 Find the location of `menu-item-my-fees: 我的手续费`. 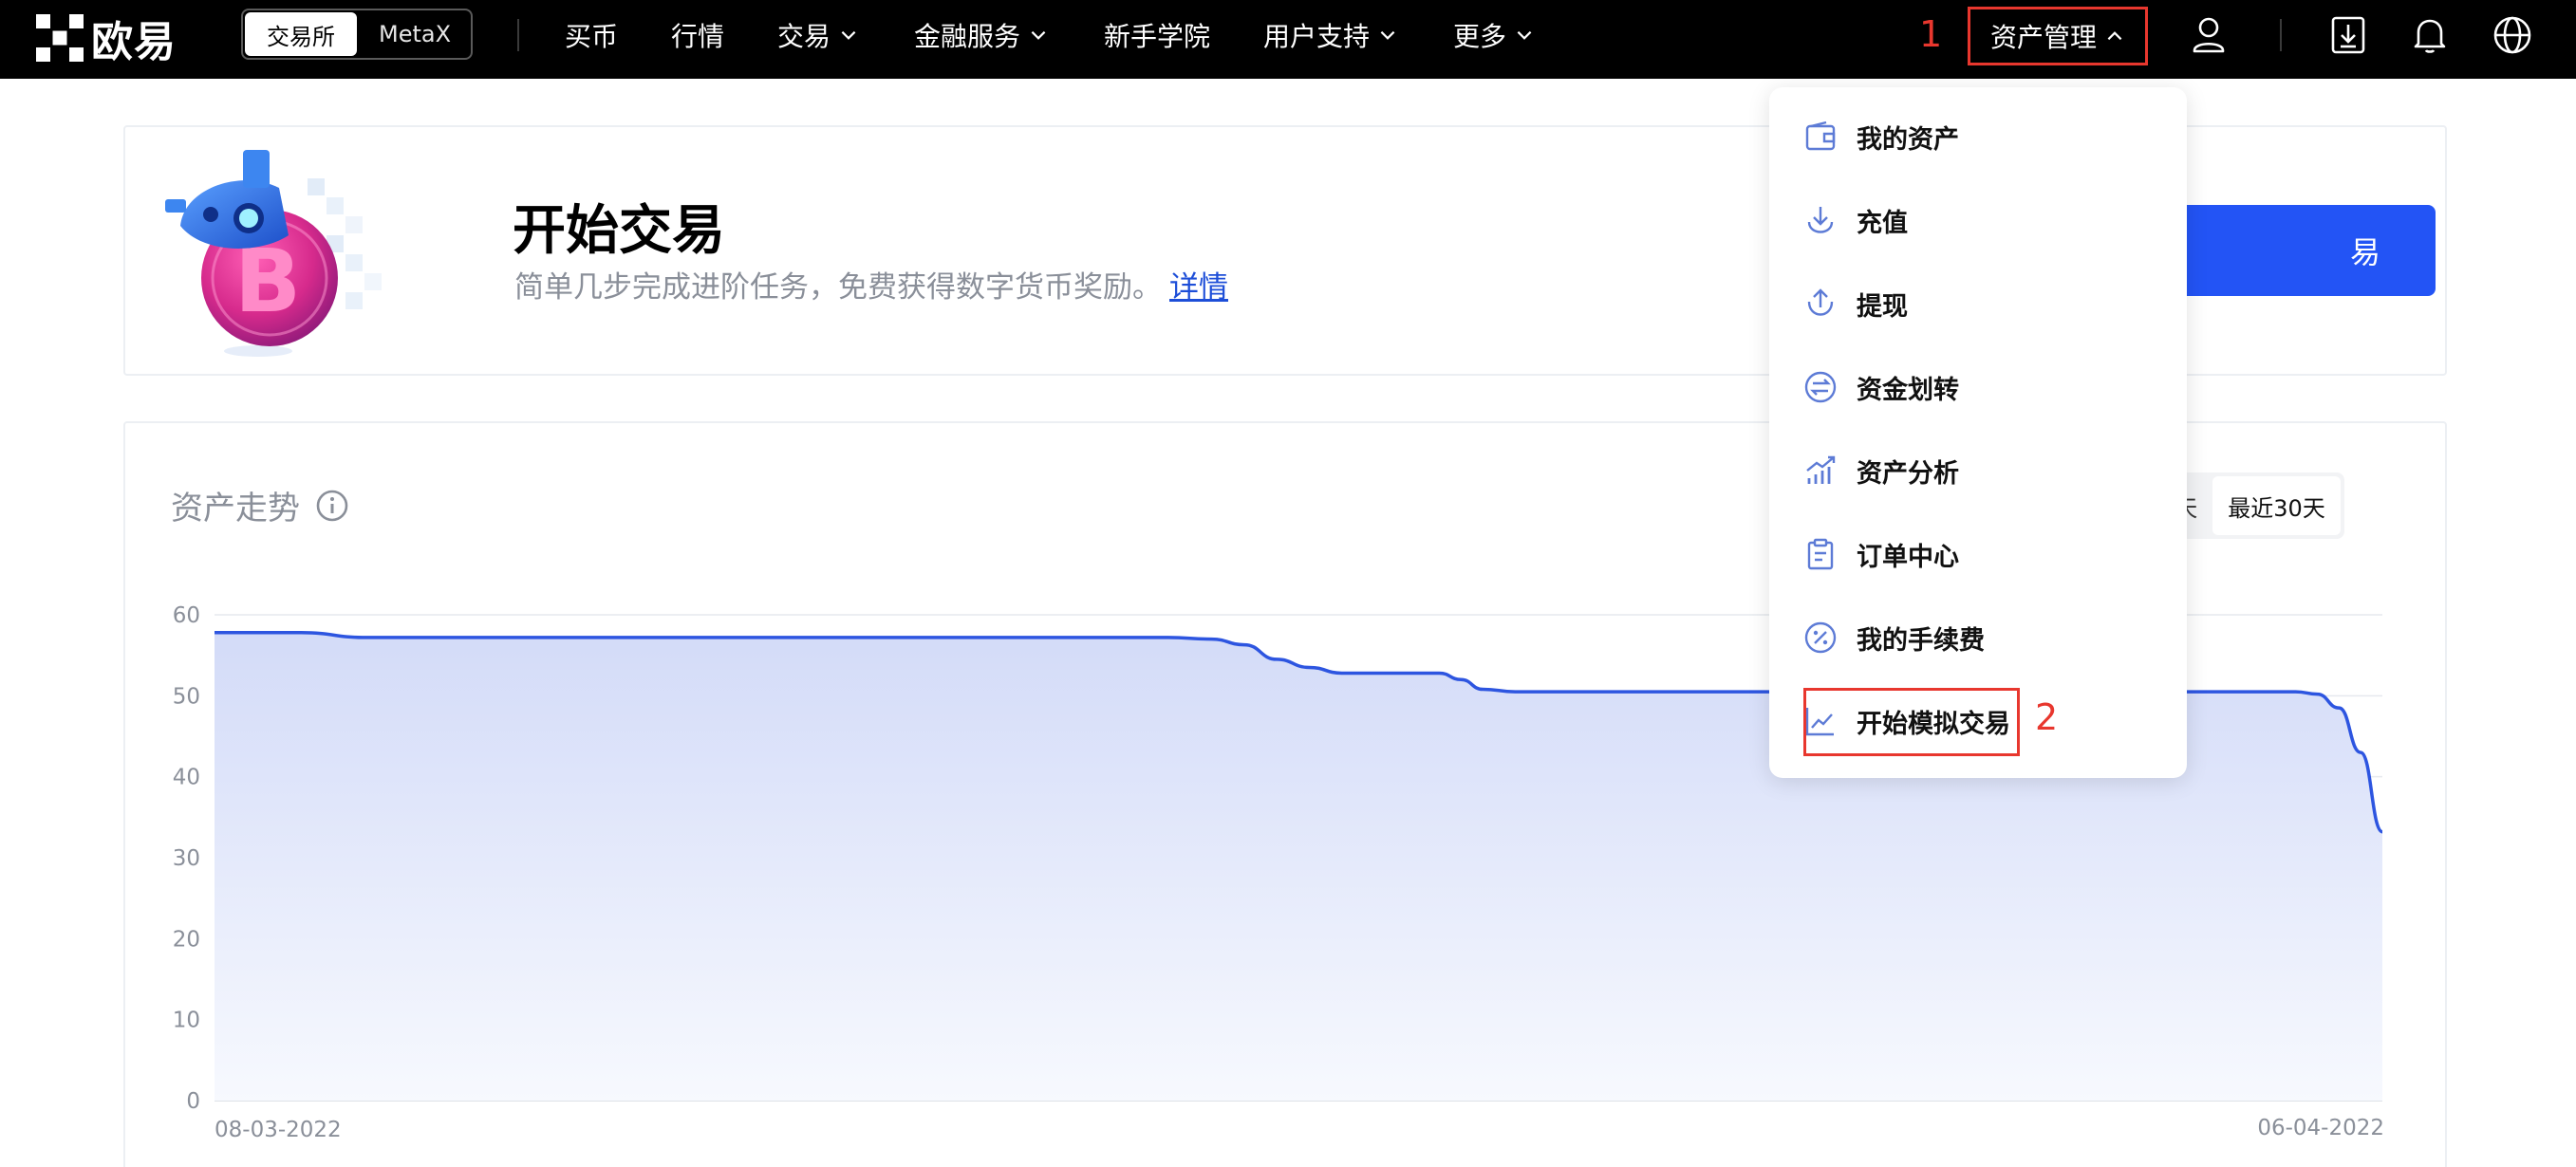

menu-item-my-fees: 我的手续费 is located at coordinates (1894, 637).